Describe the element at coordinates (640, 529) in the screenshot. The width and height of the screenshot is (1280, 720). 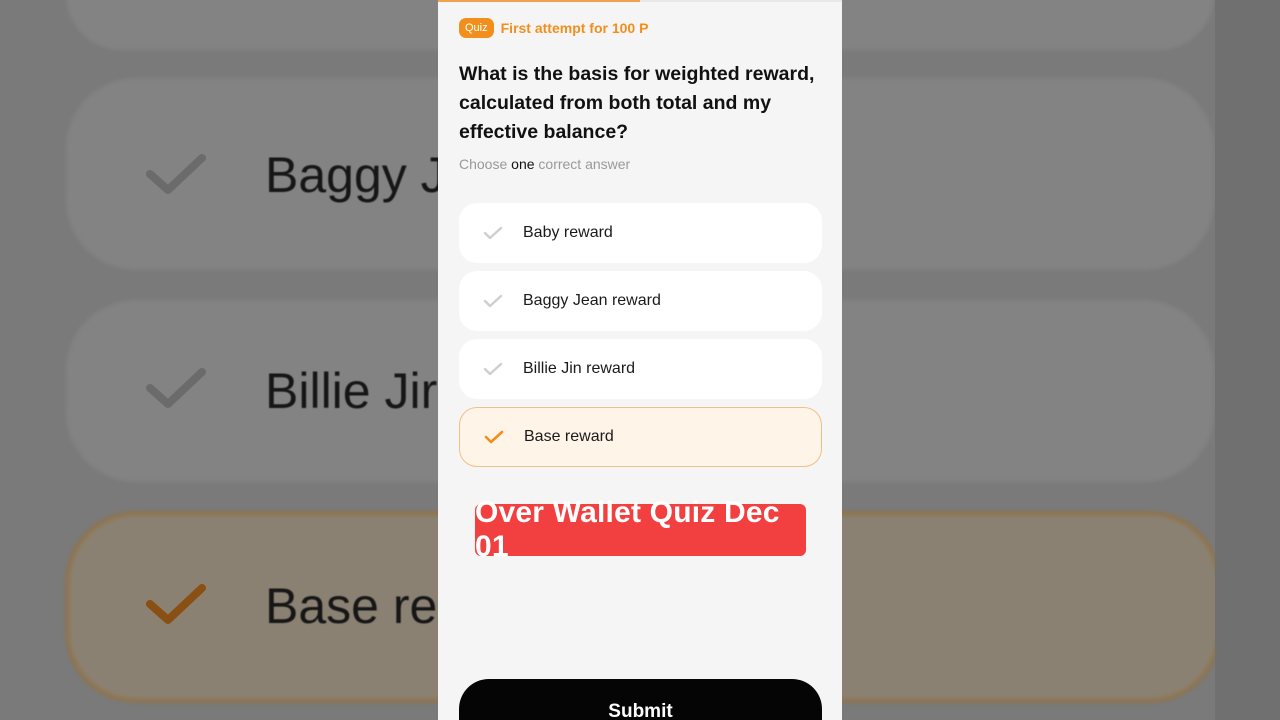
I see `quiz-title-banner: Over Wallet Quiz Dec 01` at that location.